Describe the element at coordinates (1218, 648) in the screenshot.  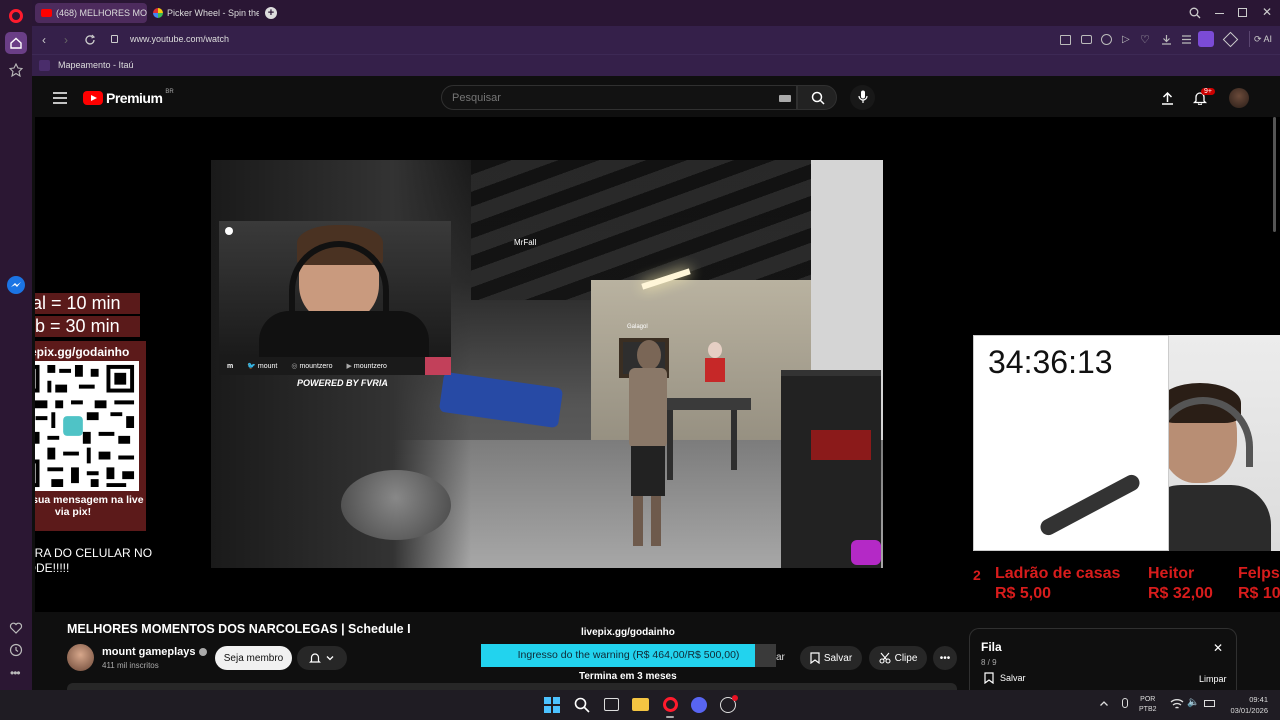
I see `close-queue-icon: ✕` at that location.